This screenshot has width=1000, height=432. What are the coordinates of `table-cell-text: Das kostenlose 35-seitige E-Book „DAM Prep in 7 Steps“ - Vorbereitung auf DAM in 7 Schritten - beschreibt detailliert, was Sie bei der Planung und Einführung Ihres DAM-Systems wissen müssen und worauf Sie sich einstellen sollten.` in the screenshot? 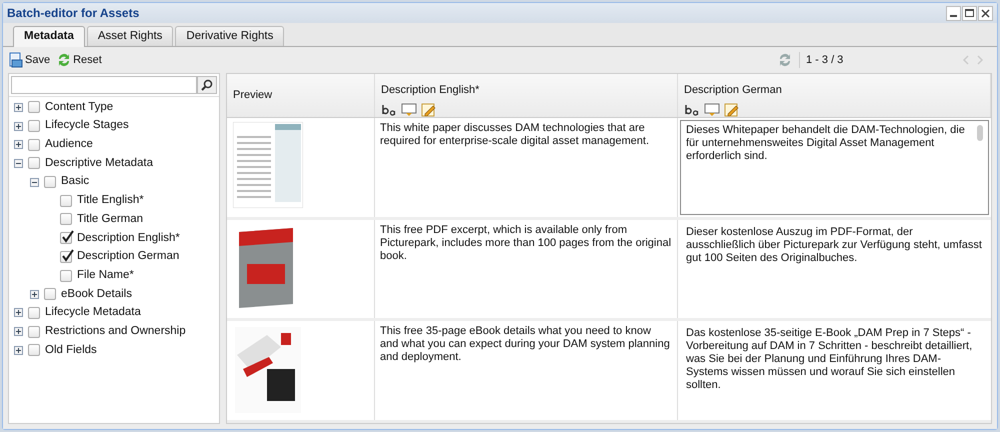 It's located at (830, 359).